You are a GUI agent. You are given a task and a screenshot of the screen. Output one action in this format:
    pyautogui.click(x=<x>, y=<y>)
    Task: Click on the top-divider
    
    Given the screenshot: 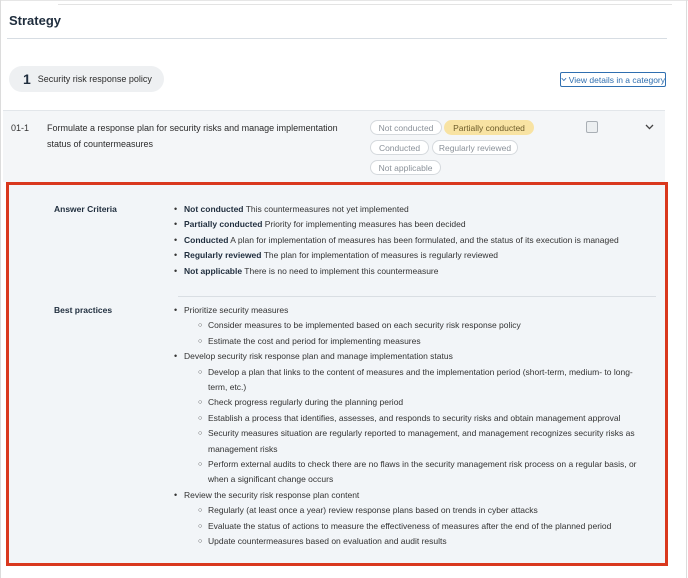 What is the action you would take?
    pyautogui.click(x=365, y=4)
    